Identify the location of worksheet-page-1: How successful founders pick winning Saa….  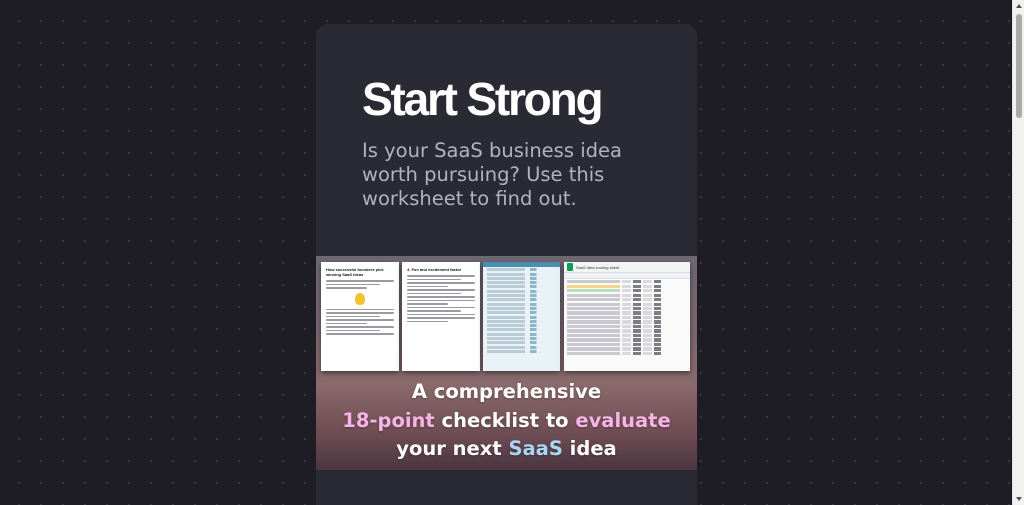
(360, 316).